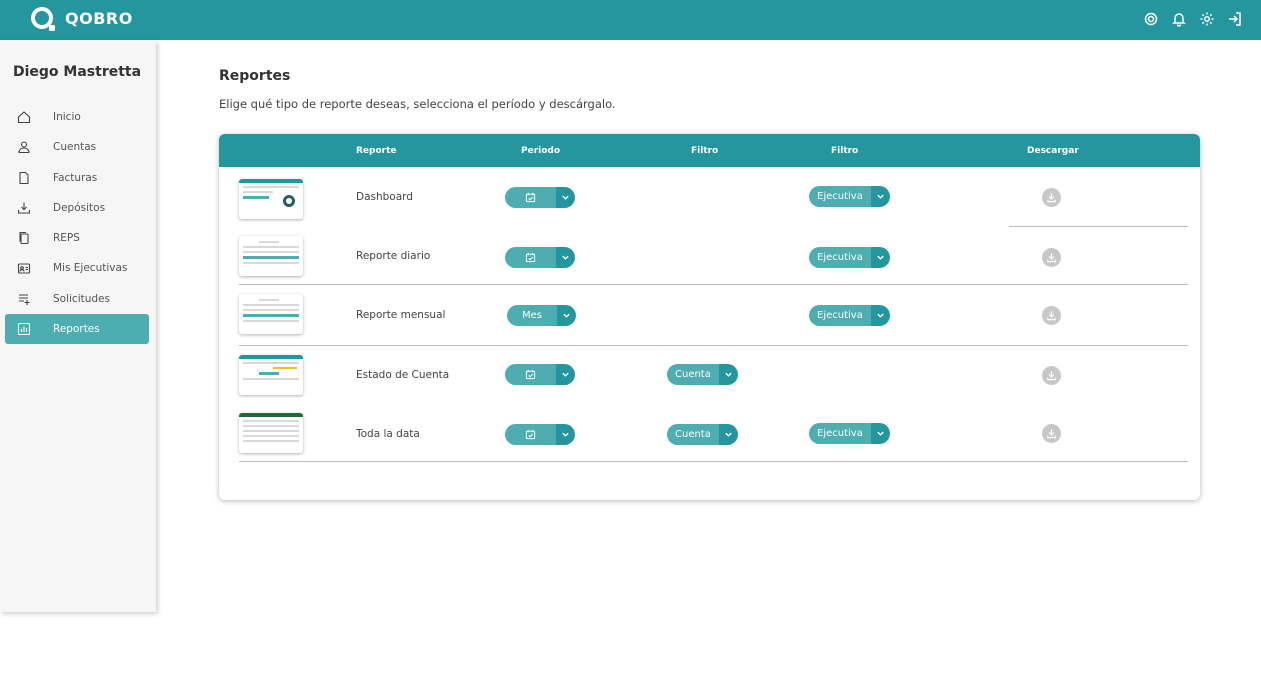 Image resolution: width=1261 pixels, height=676 pixels. Describe the element at coordinates (845, 151) in the screenshot. I see `header-filtro-ejecutiva: Filtro` at that location.